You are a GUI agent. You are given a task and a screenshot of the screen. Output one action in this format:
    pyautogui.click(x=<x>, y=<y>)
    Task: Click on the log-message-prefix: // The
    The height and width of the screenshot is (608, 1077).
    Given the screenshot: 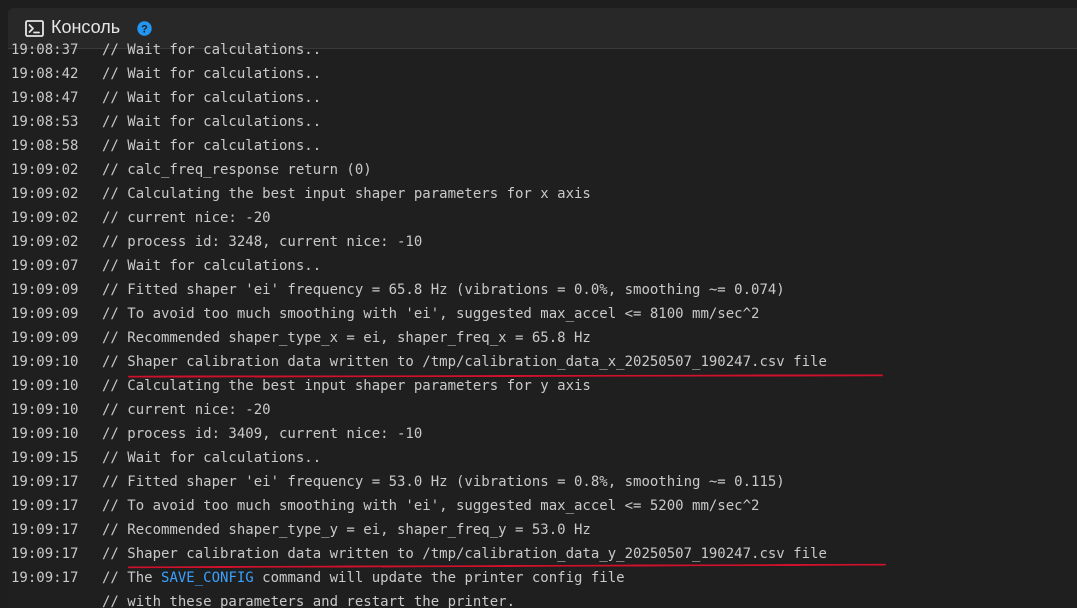 What is the action you would take?
    pyautogui.click(x=132, y=578)
    